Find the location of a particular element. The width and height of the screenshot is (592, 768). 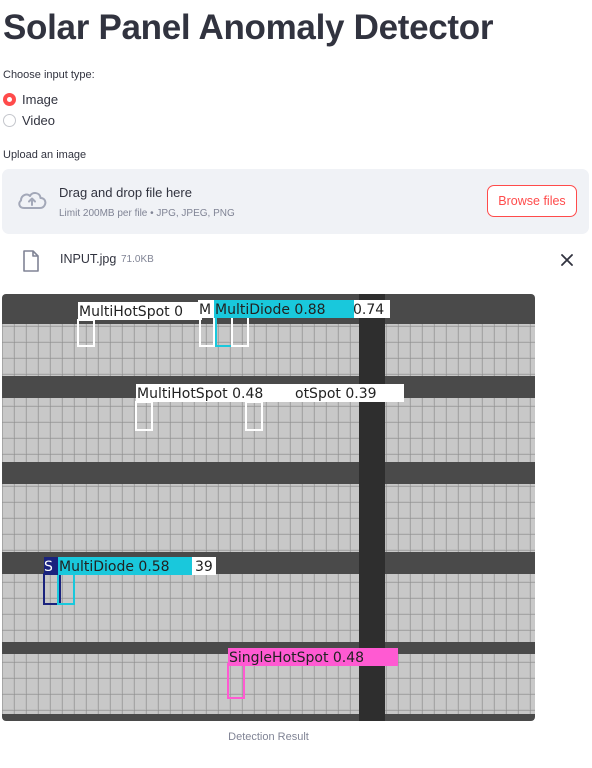

dropzone-limit-text: Limit 200MB per file • JPG, JPEG, PNG is located at coordinates (147, 213).